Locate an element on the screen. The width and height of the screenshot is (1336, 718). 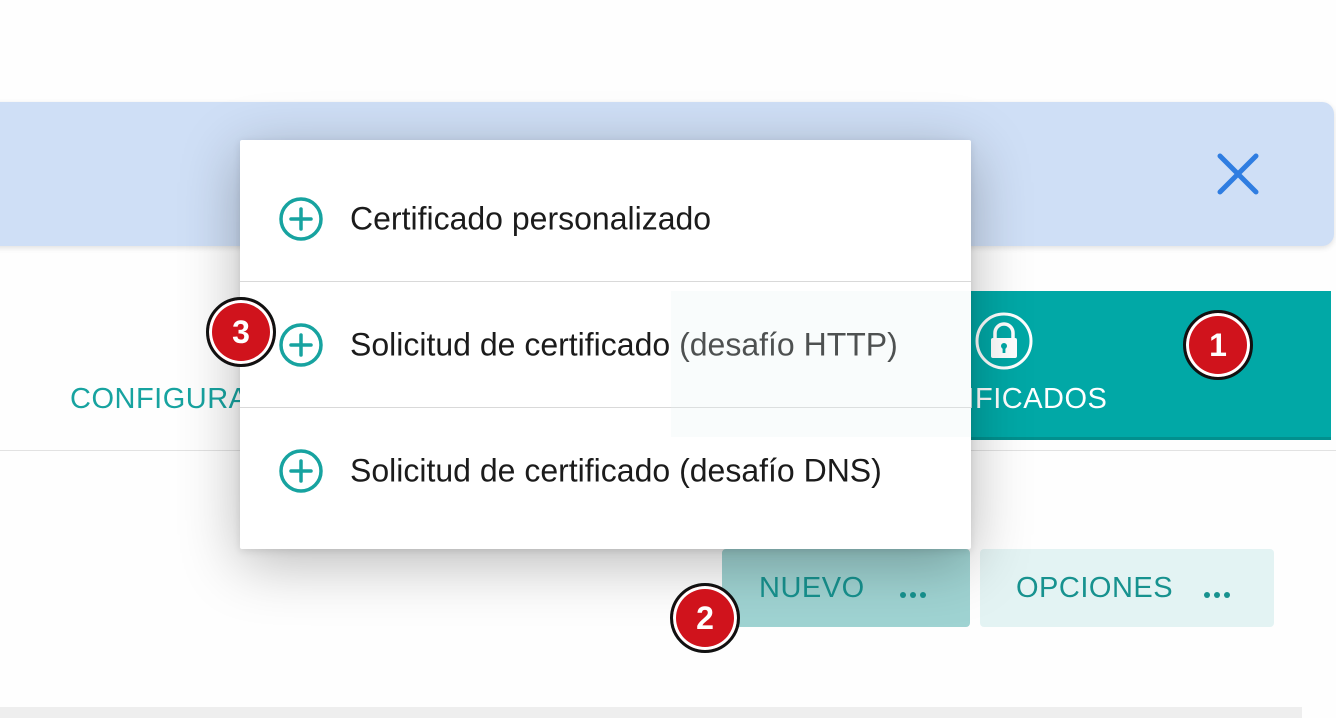
close-icon is located at coordinates (1238, 174).